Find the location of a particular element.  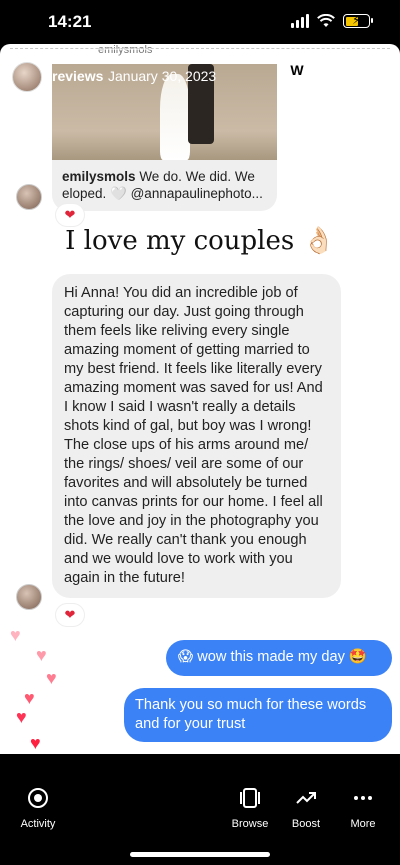

status-icons: ⚡ is located at coordinates (332, 20).